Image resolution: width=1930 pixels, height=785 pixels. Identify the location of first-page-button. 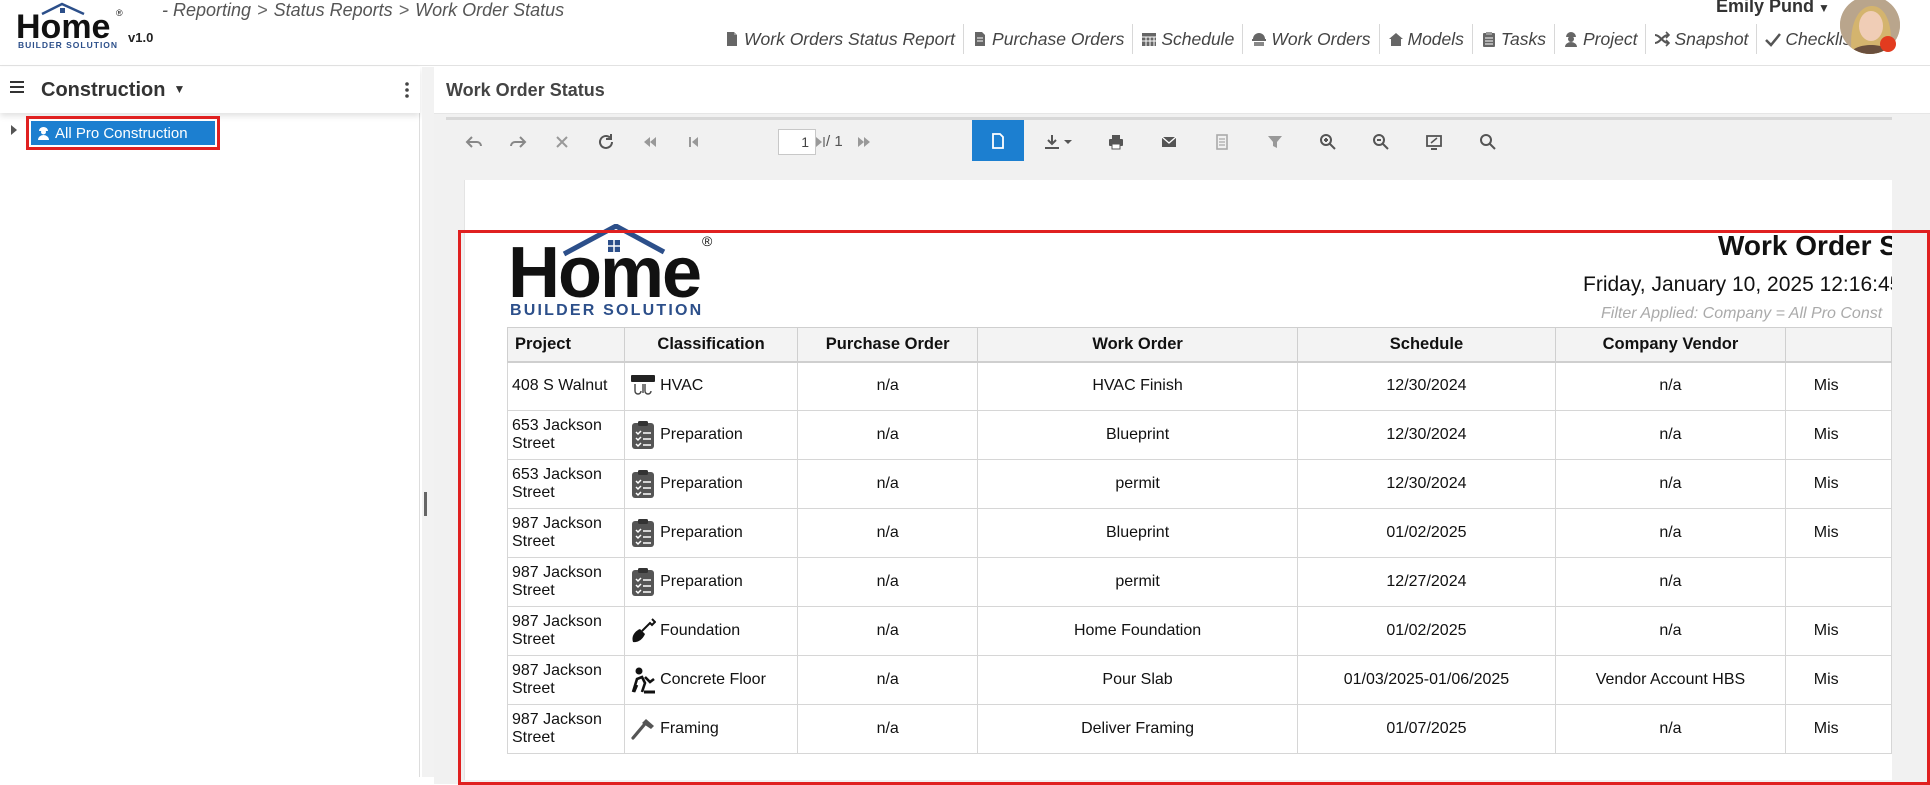
(650, 142).